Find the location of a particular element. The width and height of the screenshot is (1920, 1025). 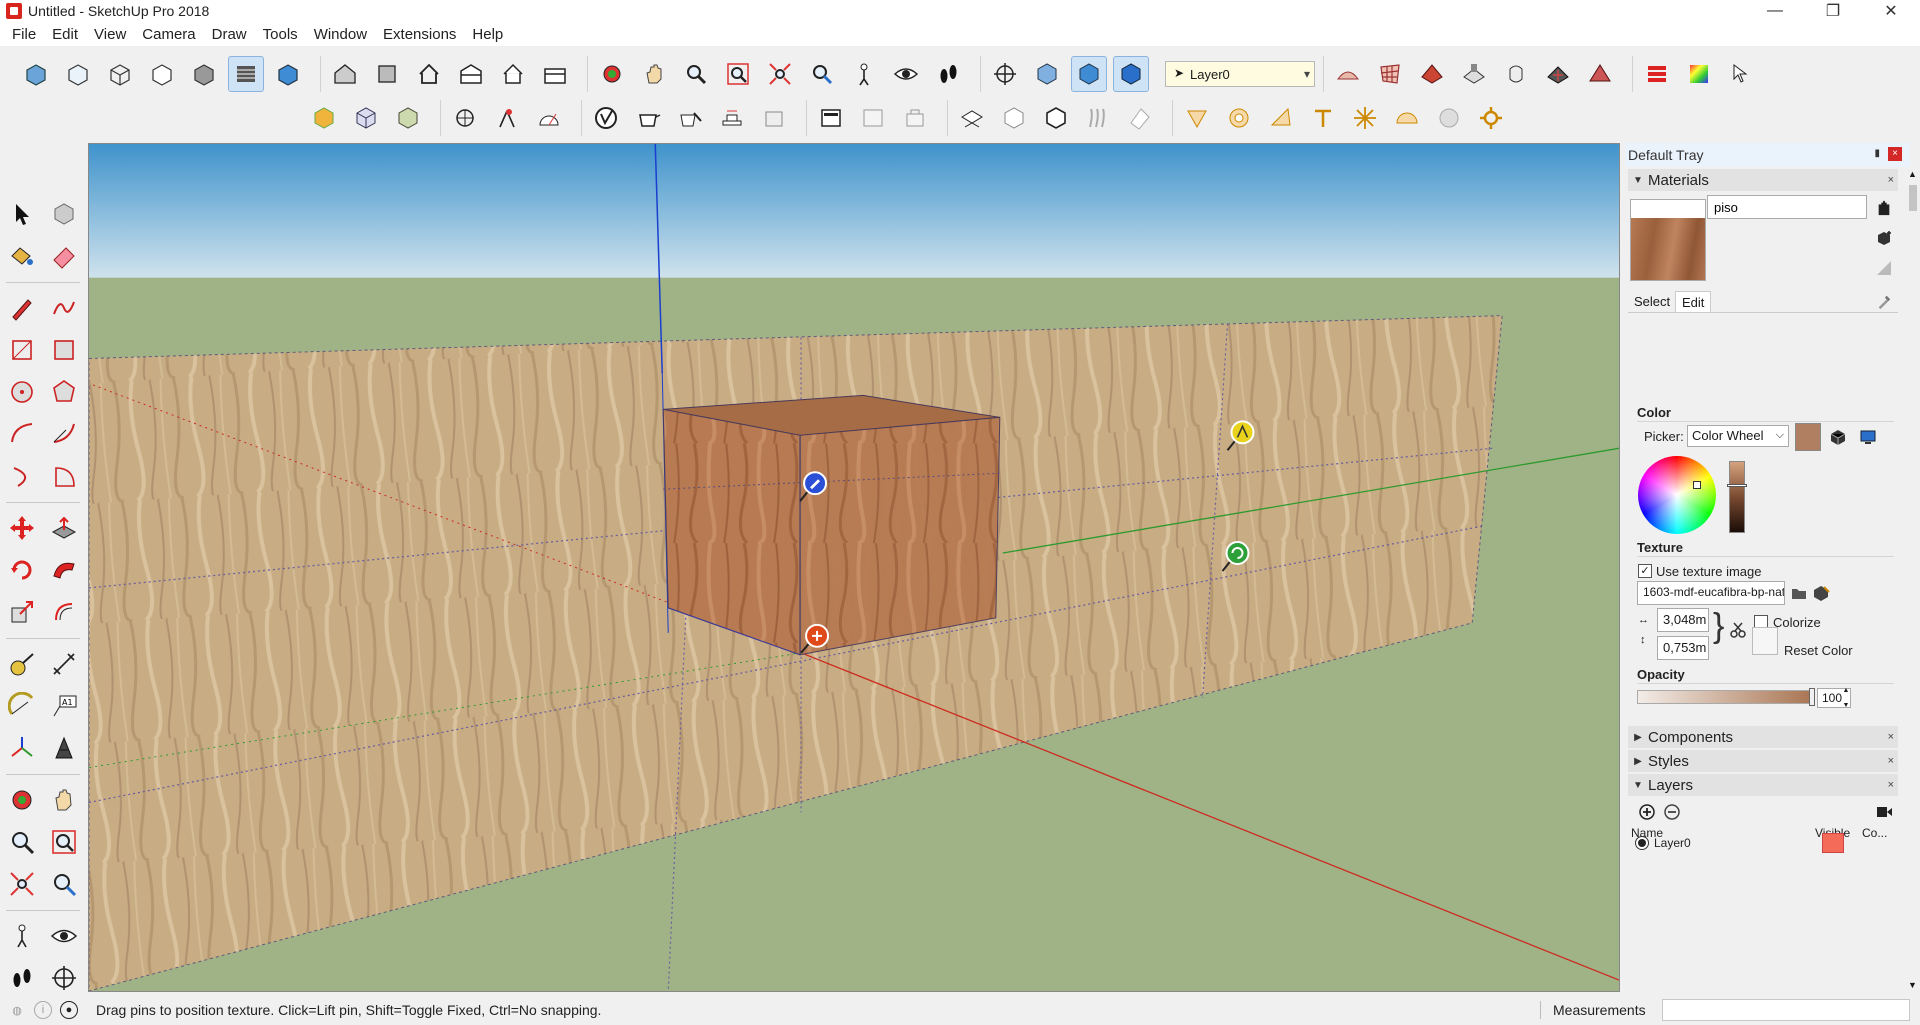

gray-sphere-icon is located at coordinates (1449, 118).